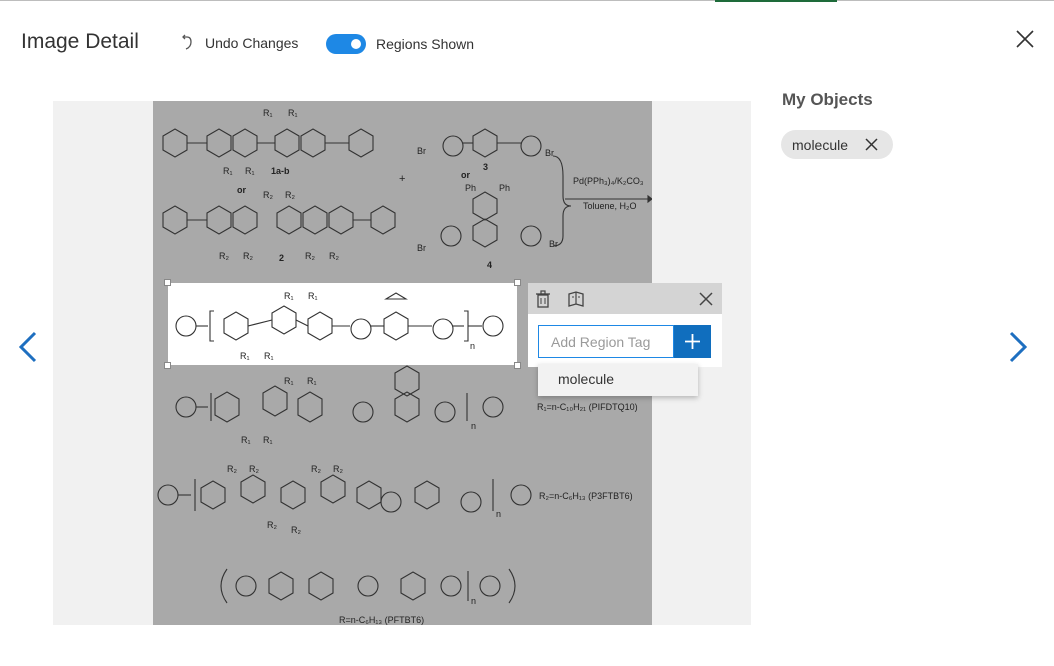 The image size is (1054, 666). What do you see at coordinates (625, 298) in the screenshot?
I see `region-toolbar` at bounding box center [625, 298].